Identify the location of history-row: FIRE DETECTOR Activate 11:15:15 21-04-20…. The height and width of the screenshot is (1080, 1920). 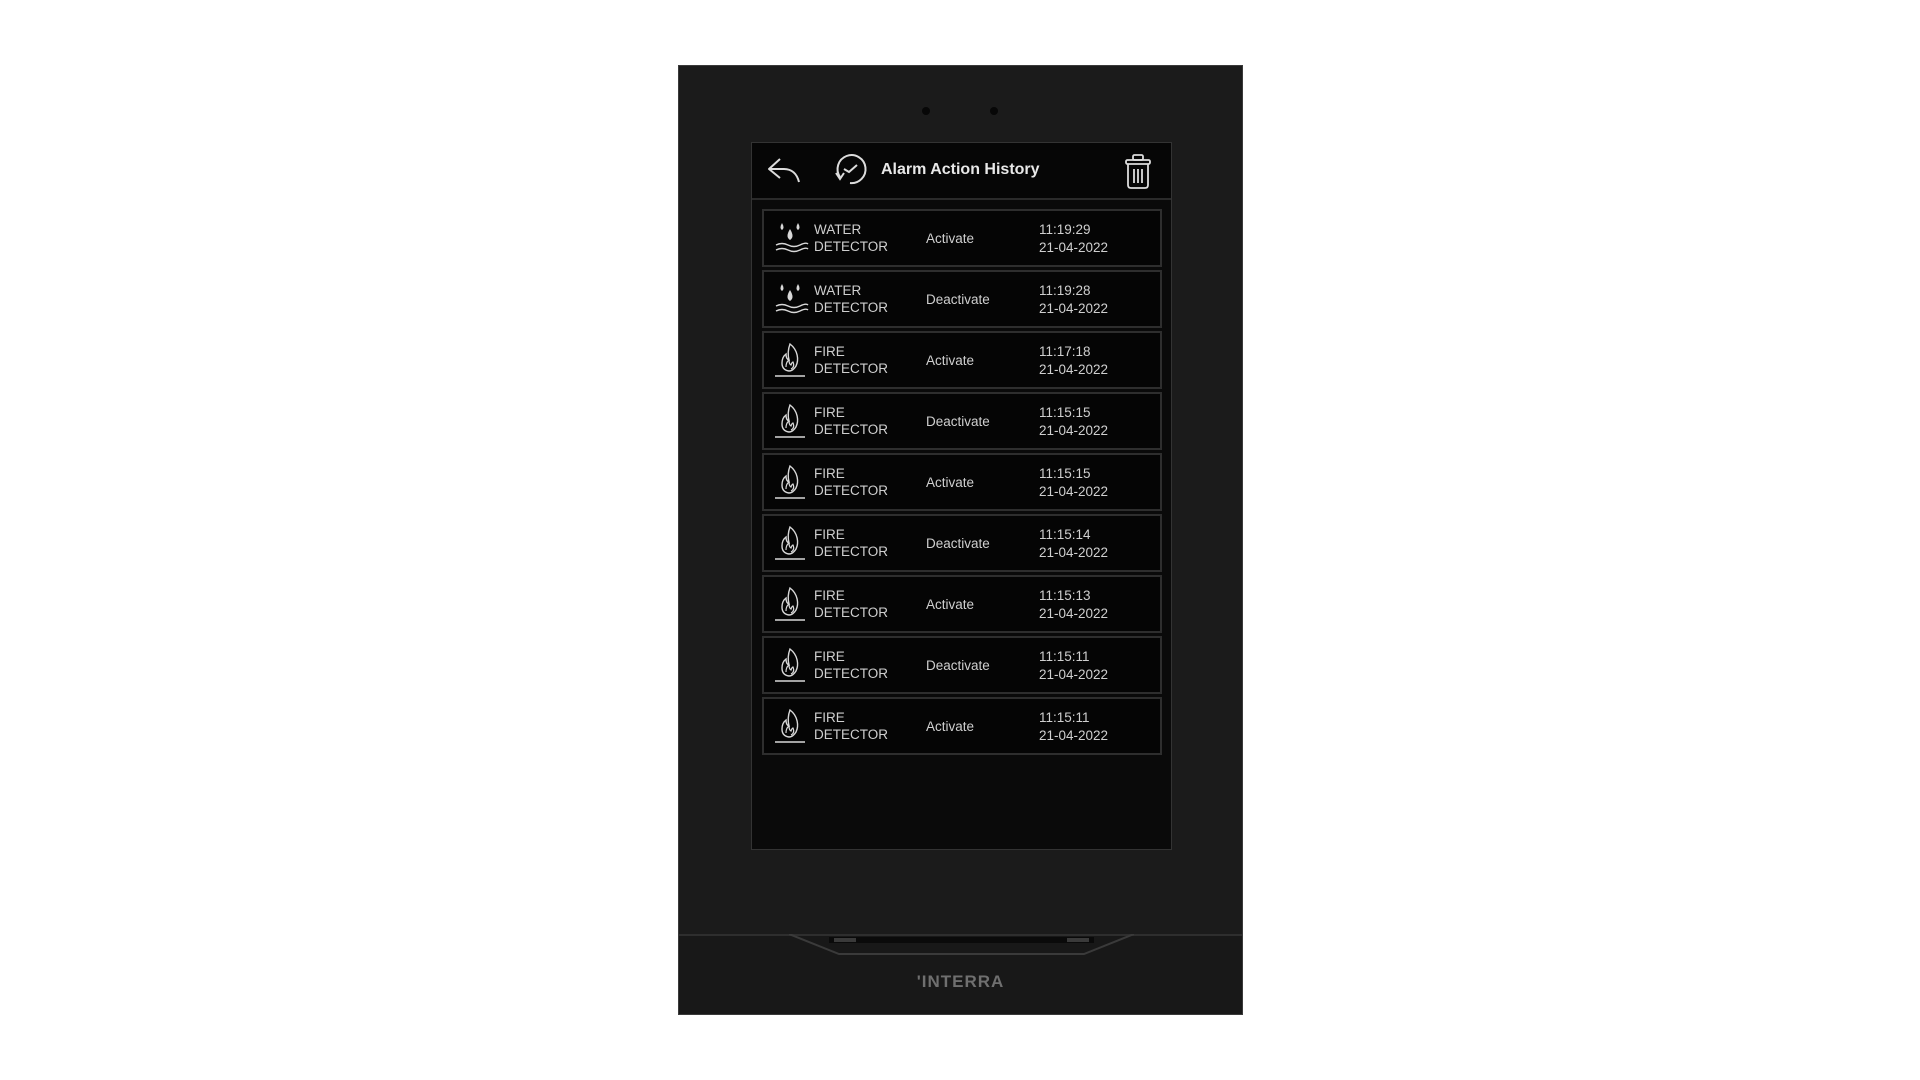
(962, 482).